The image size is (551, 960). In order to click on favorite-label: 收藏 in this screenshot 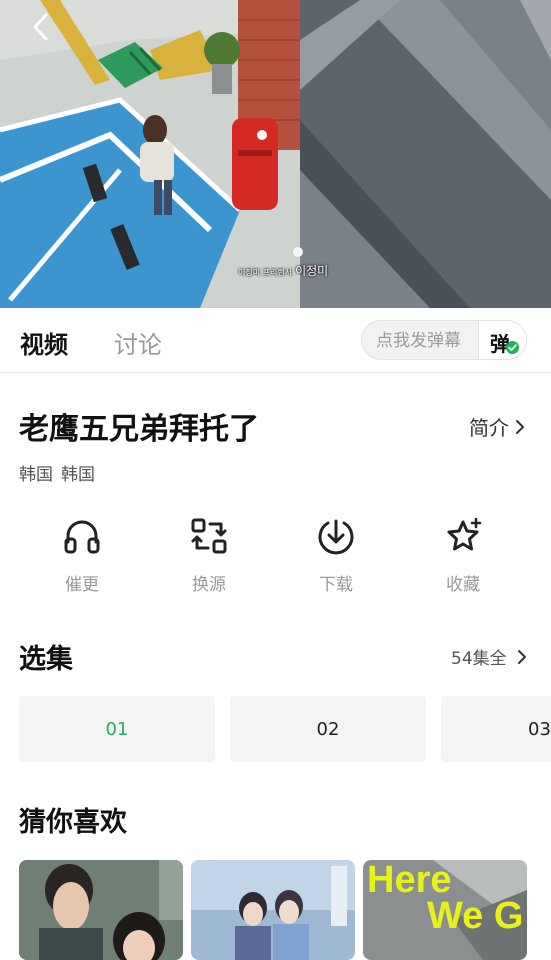, I will do `click(463, 585)`.